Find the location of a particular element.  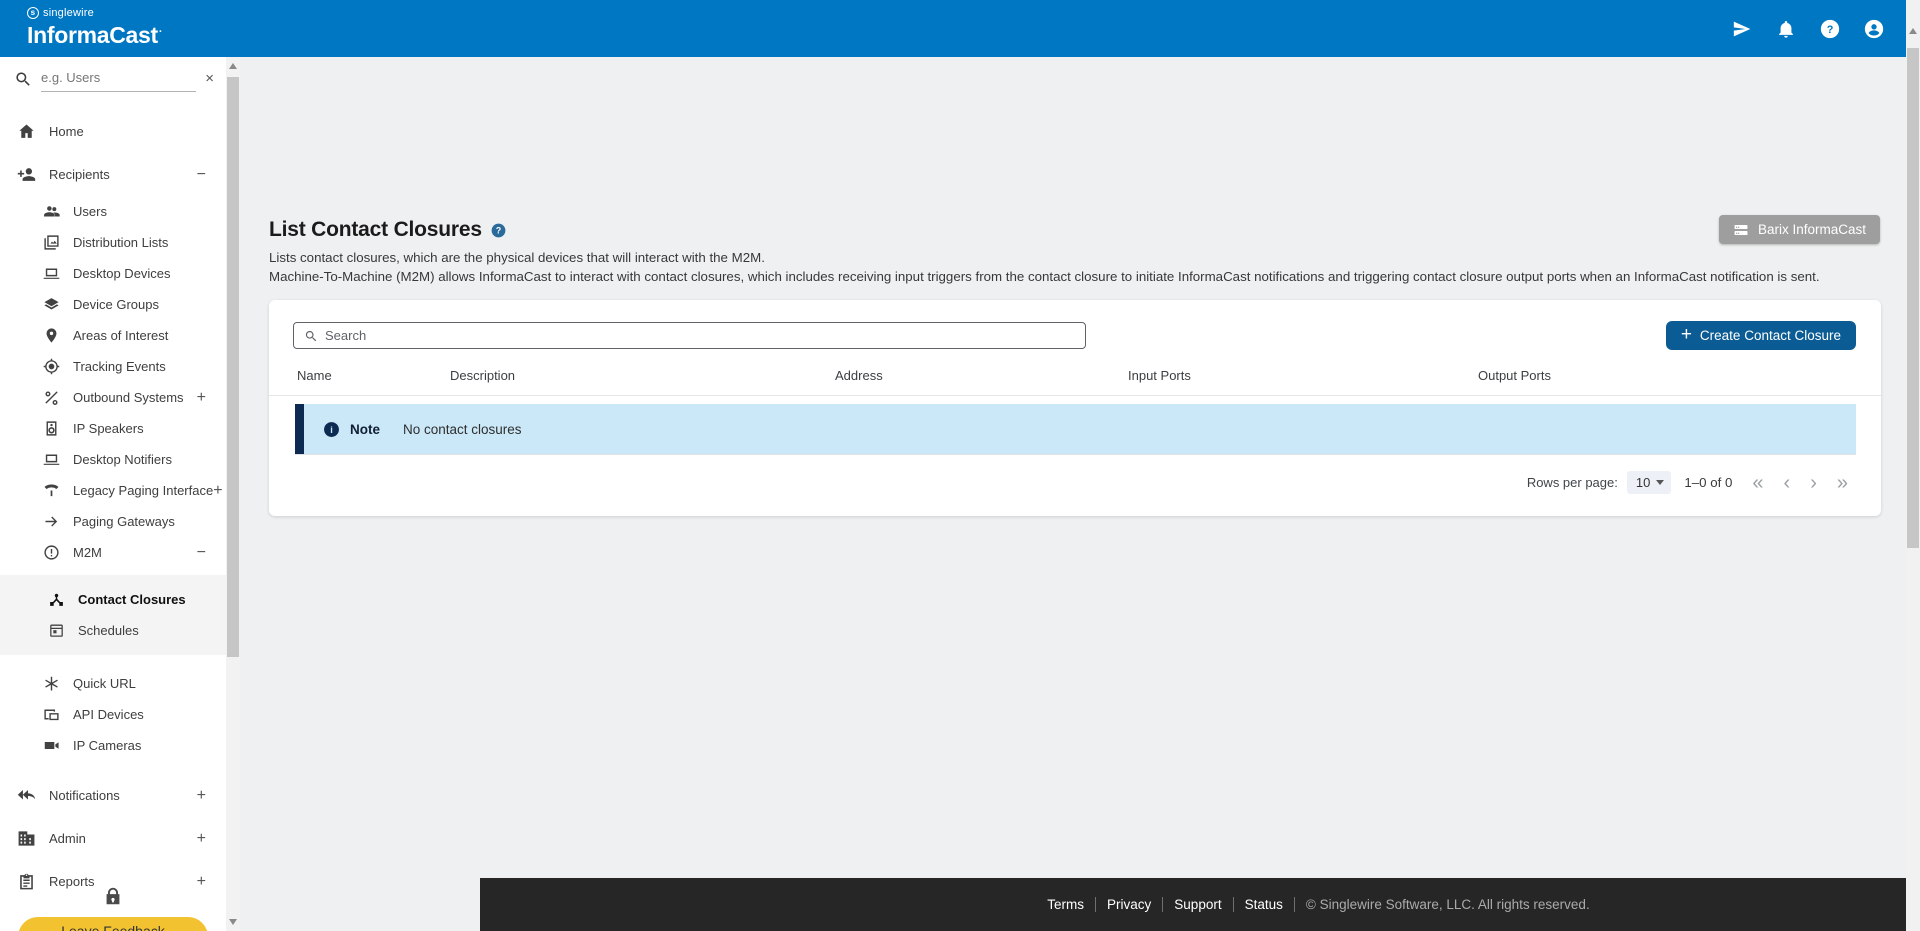

sidebar-item-distribution-lists: Distribution Lists is located at coordinates (113, 242).